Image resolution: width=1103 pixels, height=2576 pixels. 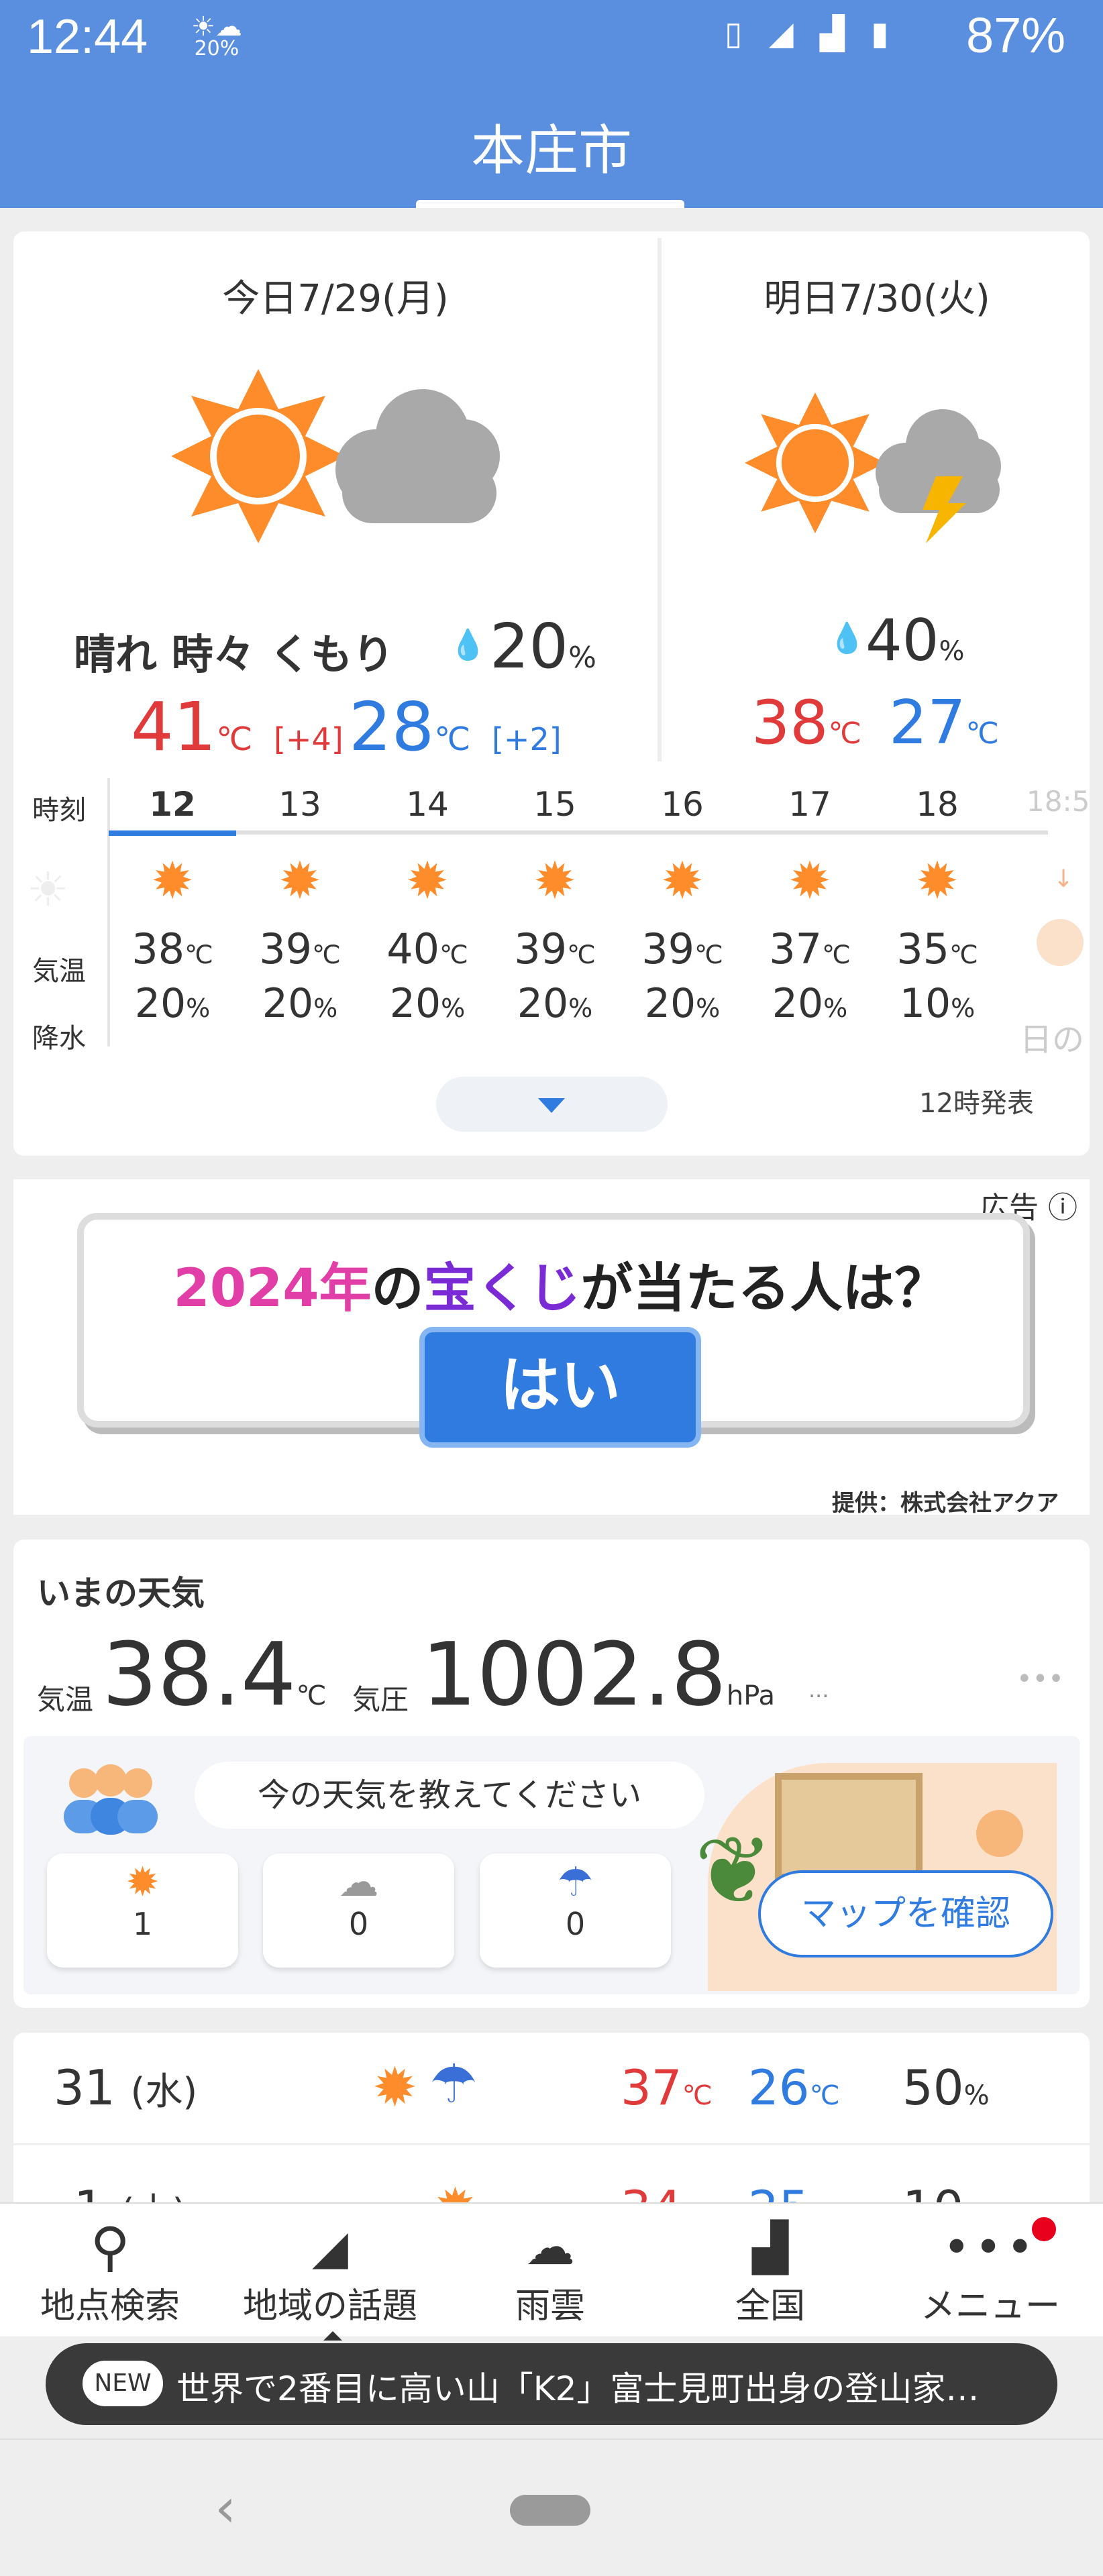 What do you see at coordinates (946, 1503) in the screenshot?
I see `ad-provider: 提供：株式会社アクア` at bounding box center [946, 1503].